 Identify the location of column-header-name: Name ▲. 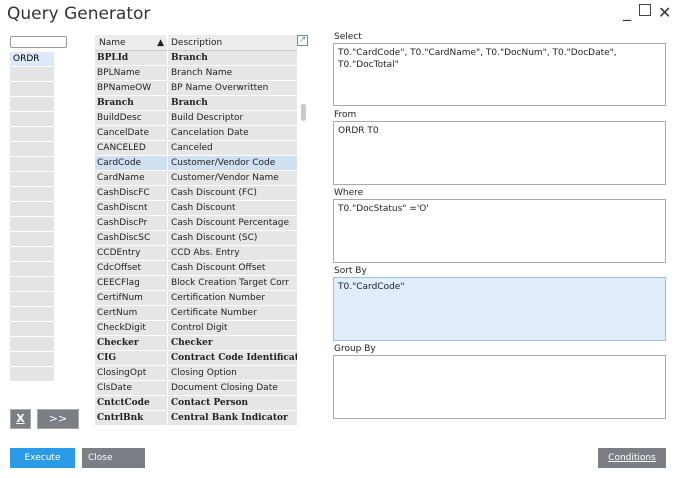
(131, 42).